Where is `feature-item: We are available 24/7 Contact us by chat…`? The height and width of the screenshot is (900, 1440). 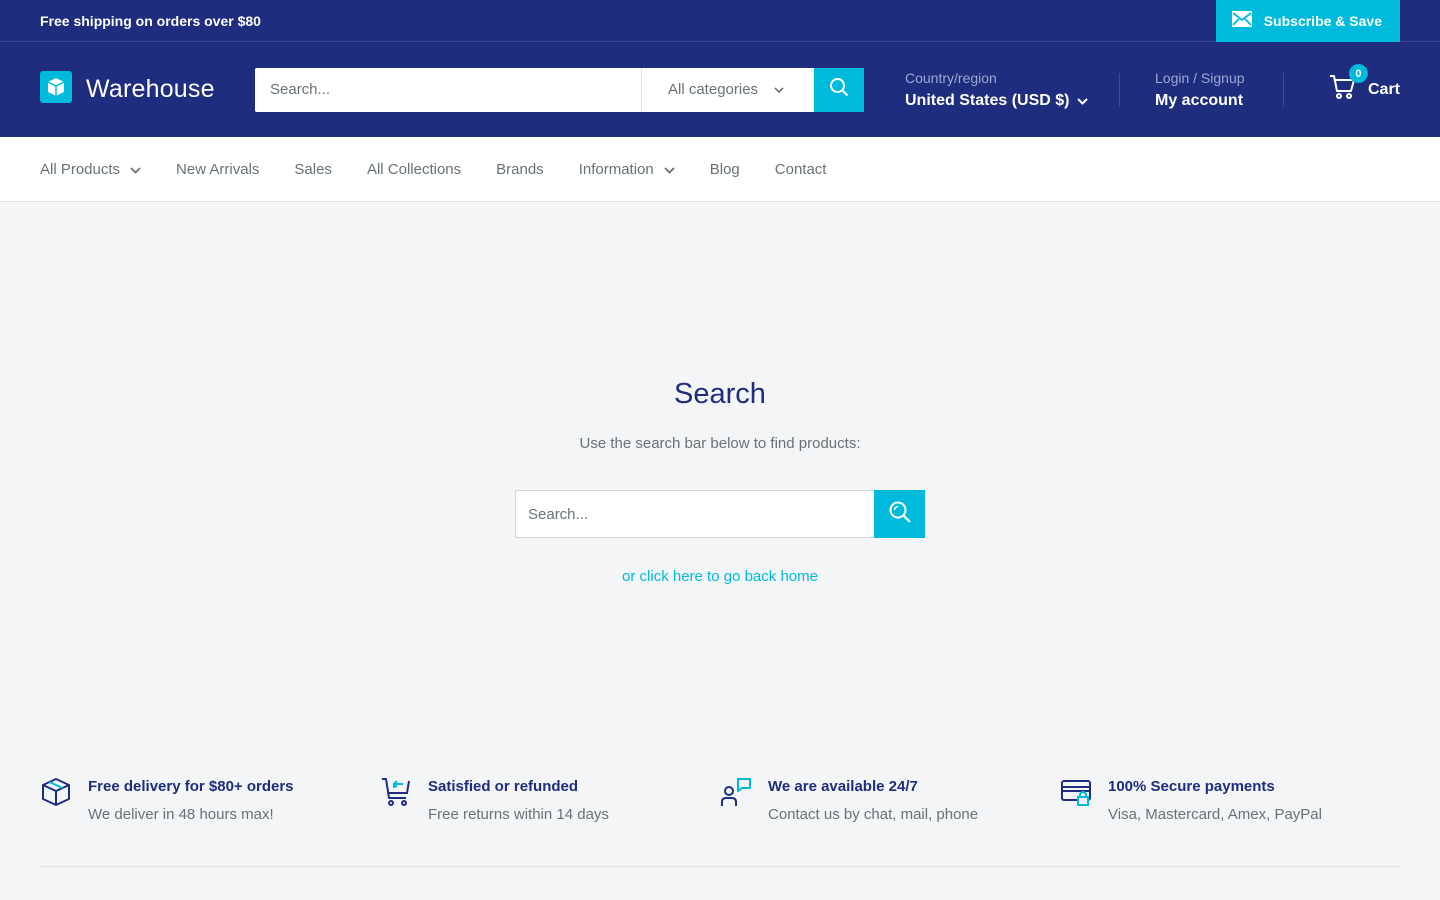
feature-item: We are available 24/7 Contact us by chat… is located at coordinates (890, 821).